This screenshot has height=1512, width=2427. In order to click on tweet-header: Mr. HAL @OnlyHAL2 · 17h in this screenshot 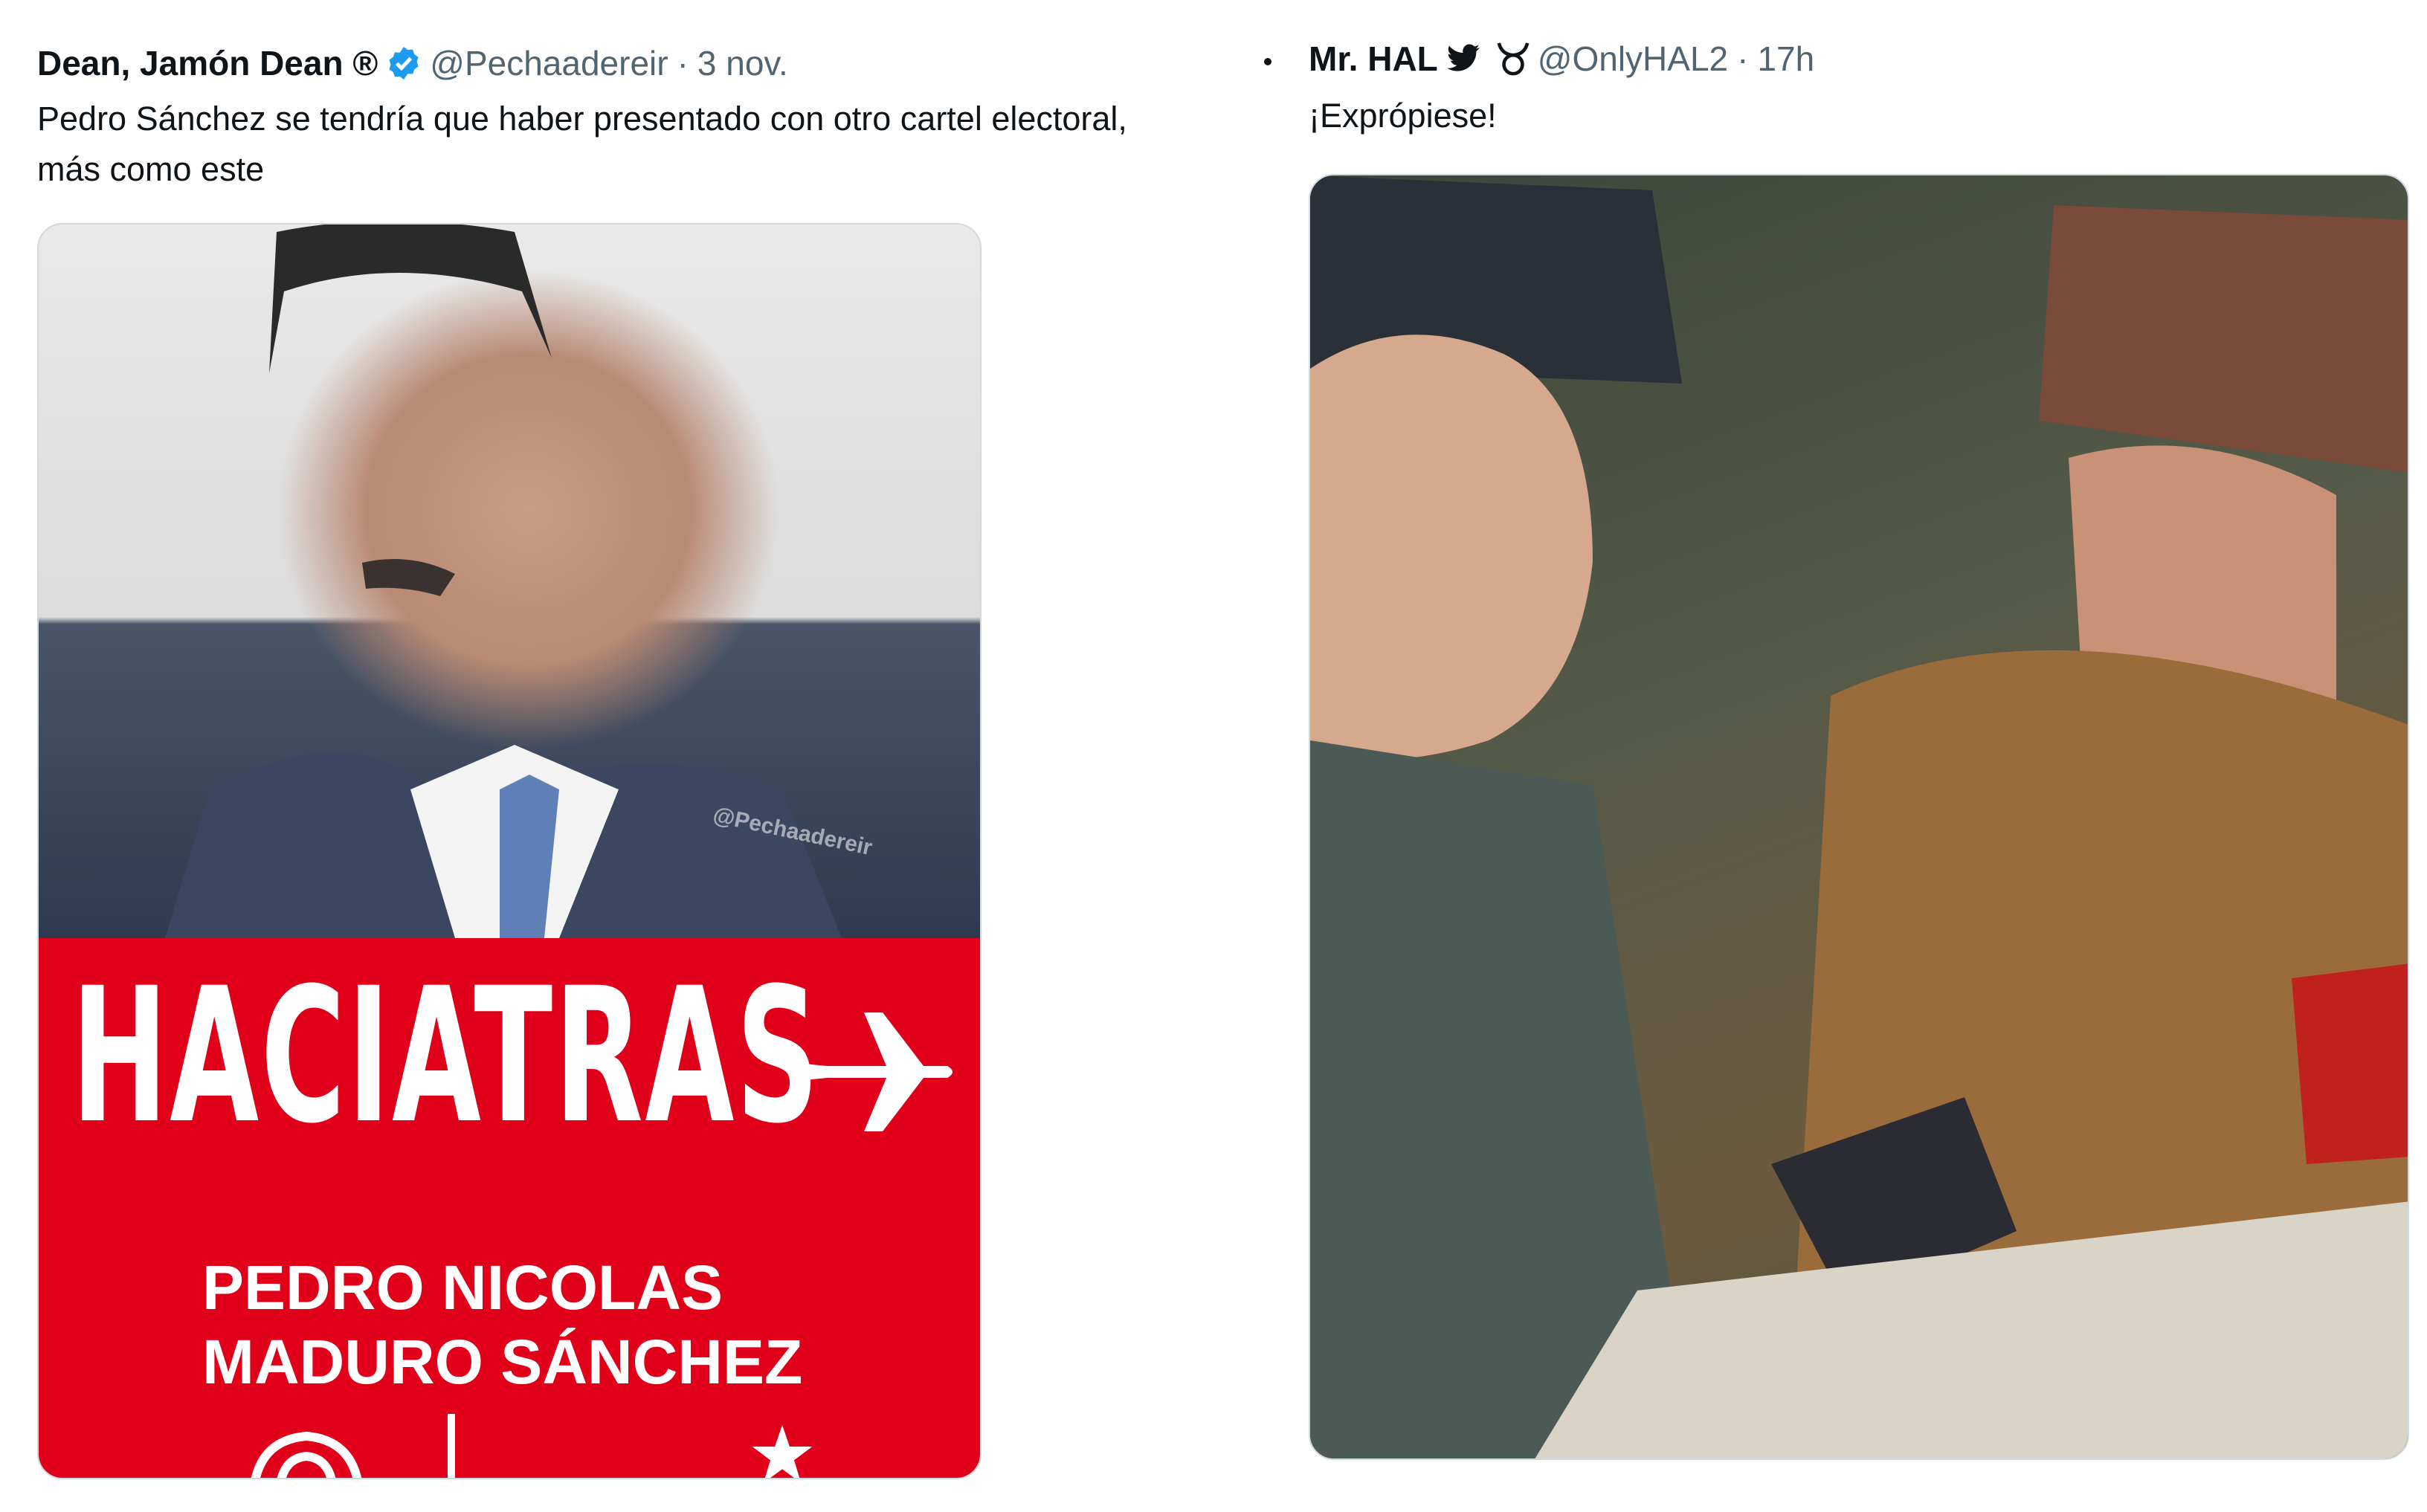, I will do `click(1561, 59)`.